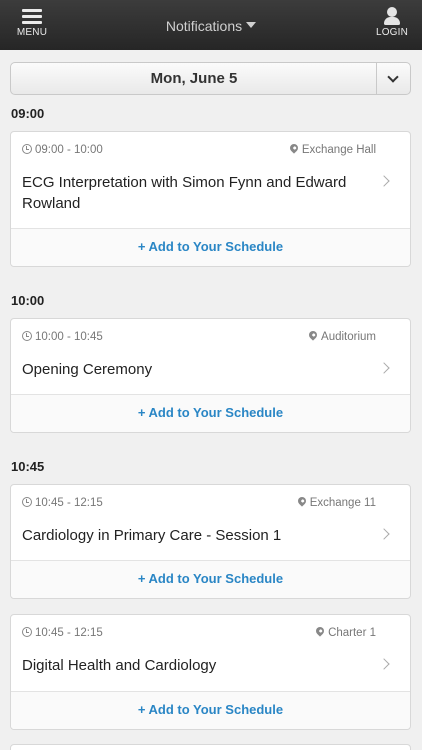 The image size is (422, 750). What do you see at coordinates (352, 633) in the screenshot?
I see `session-location-text: Charter 1` at bounding box center [352, 633].